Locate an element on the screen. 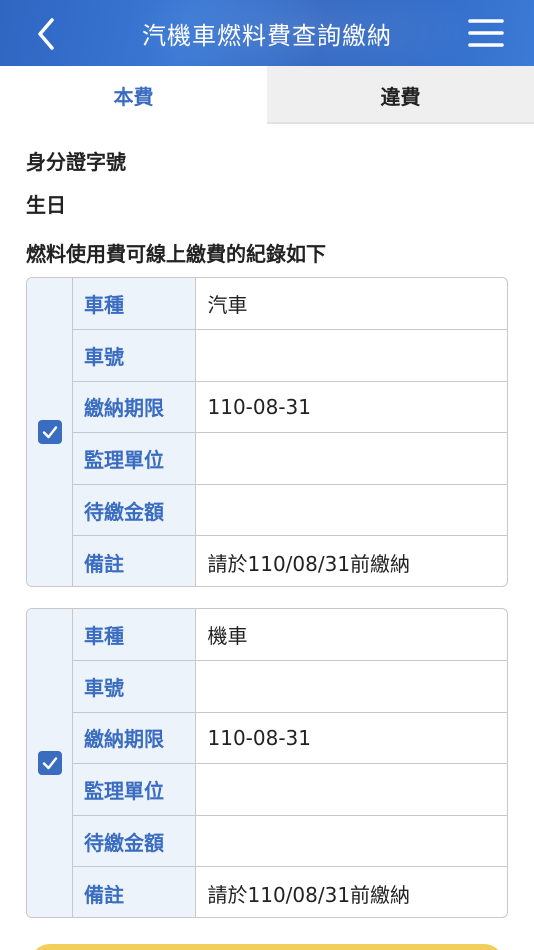 The height and width of the screenshot is (950, 534). page-title: 汽機車燃料費查詢繳納 is located at coordinates (267, 36).